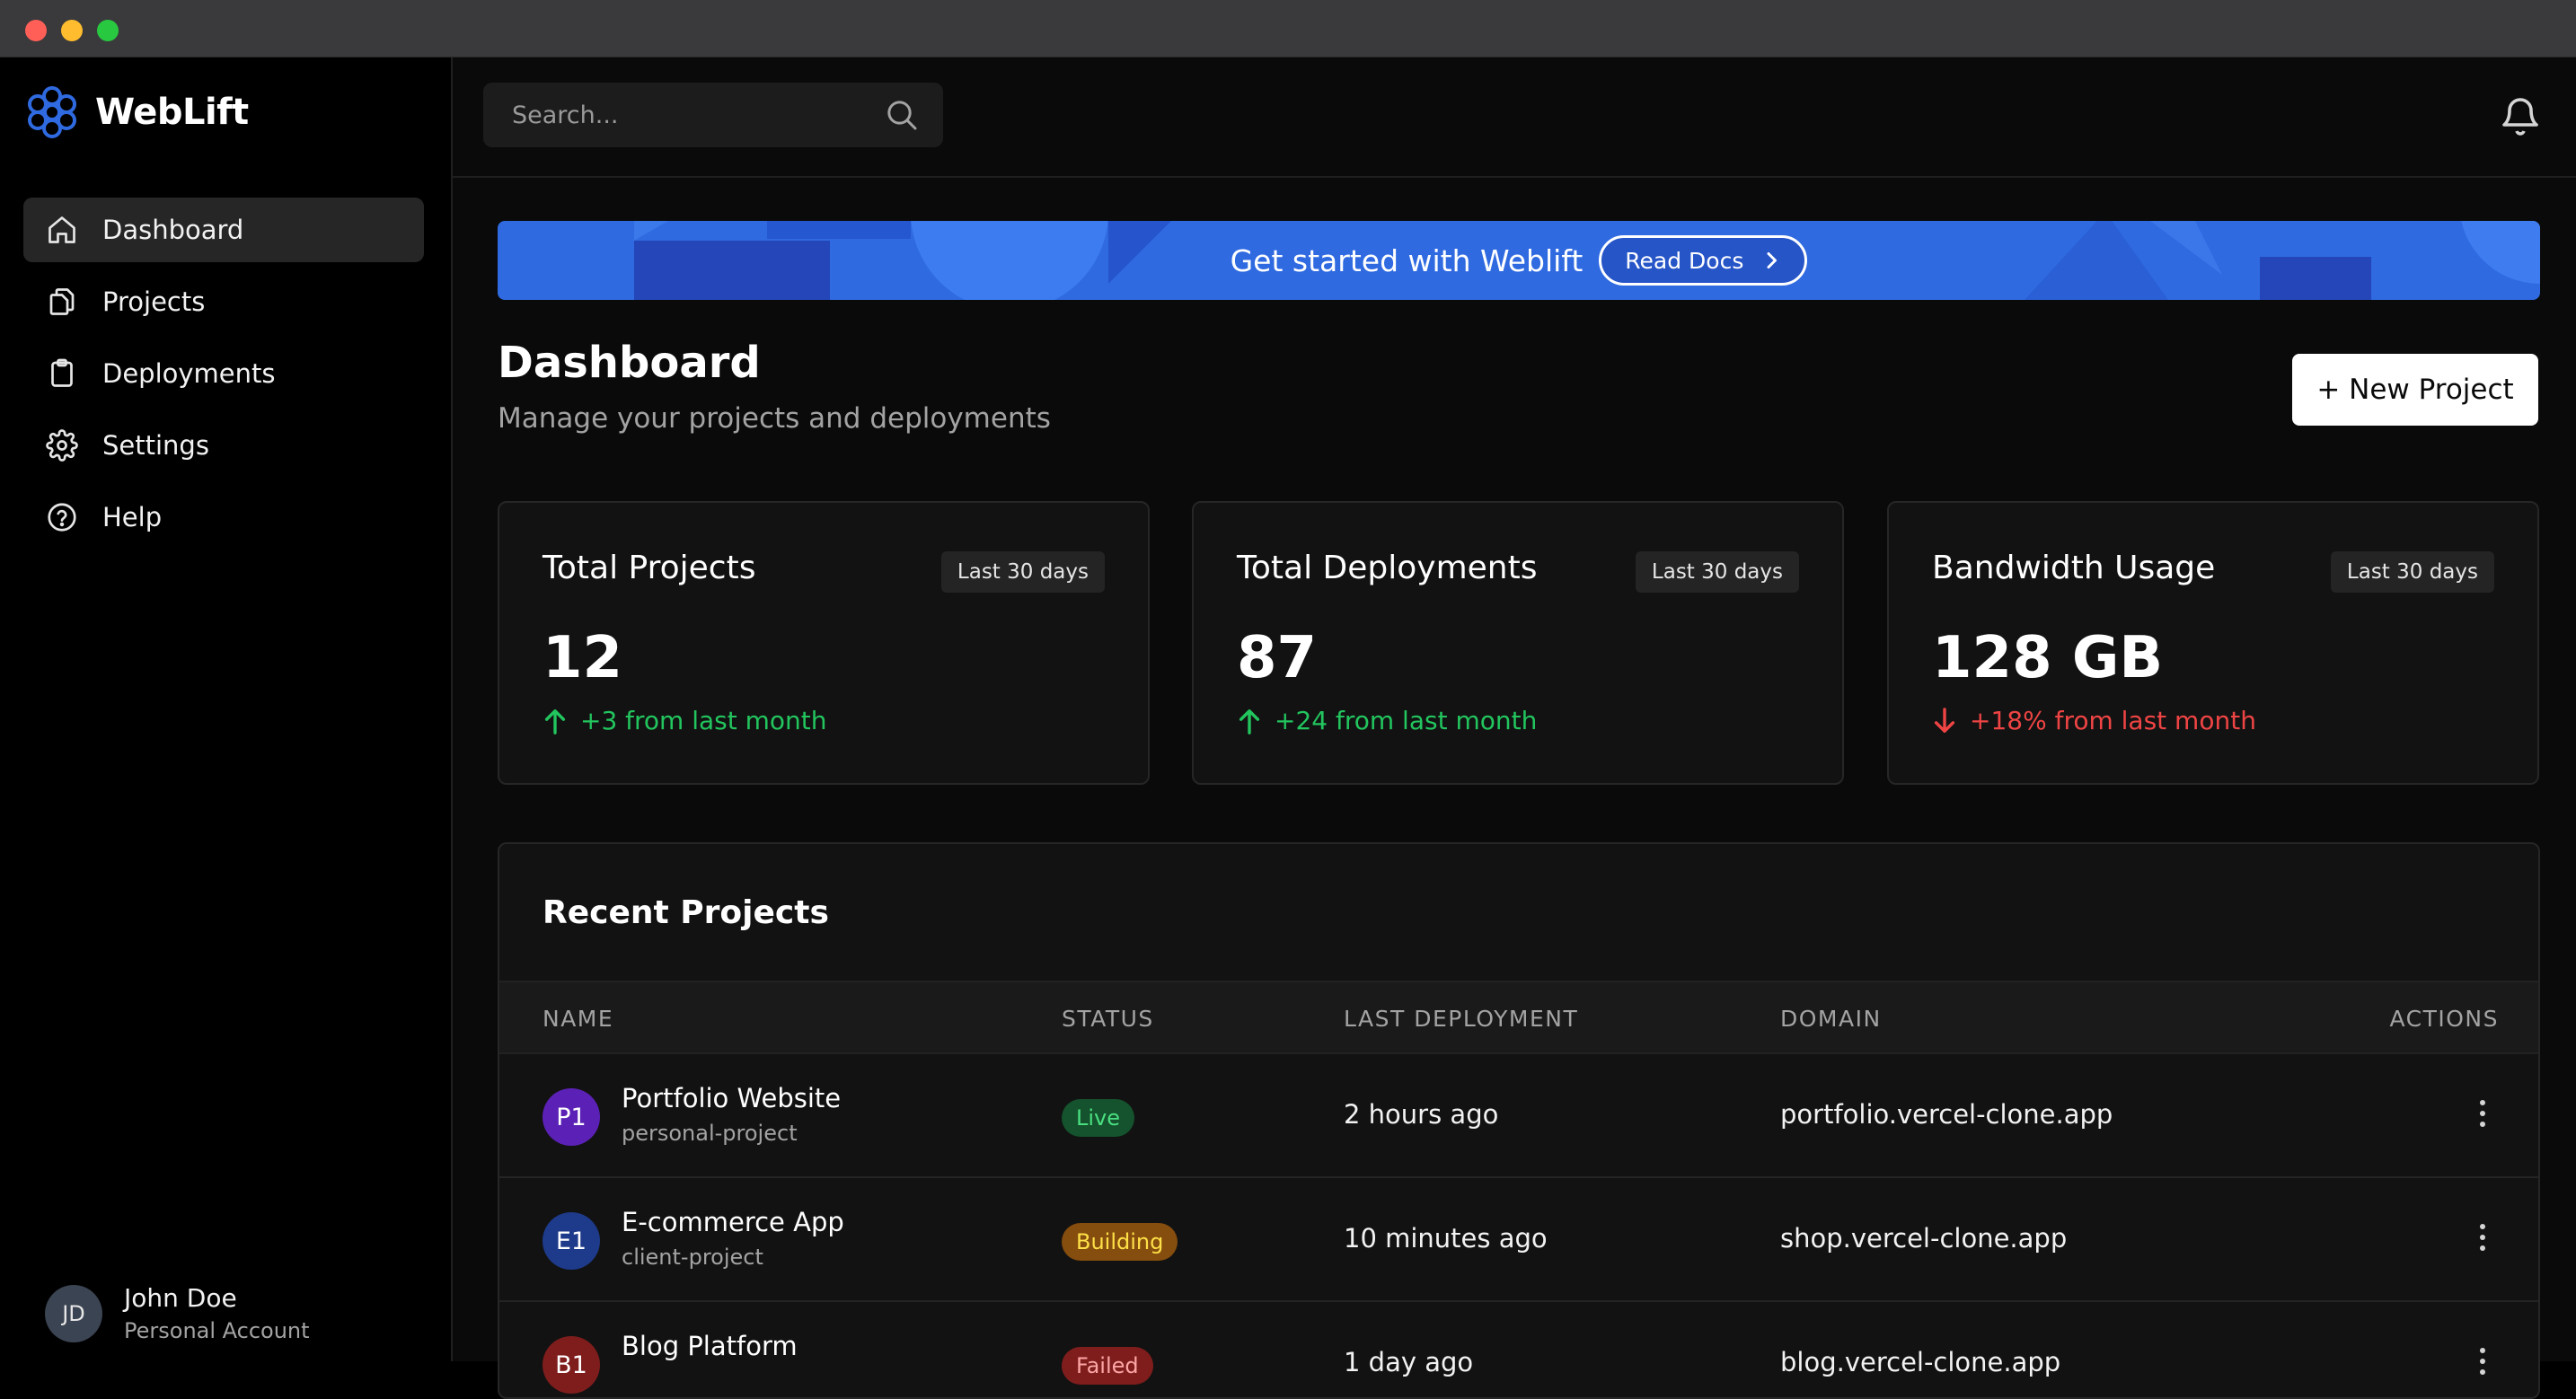 This screenshot has height=1399, width=2576. Describe the element at coordinates (571, 1365) in the screenshot. I see `project-avatar: B1` at that location.